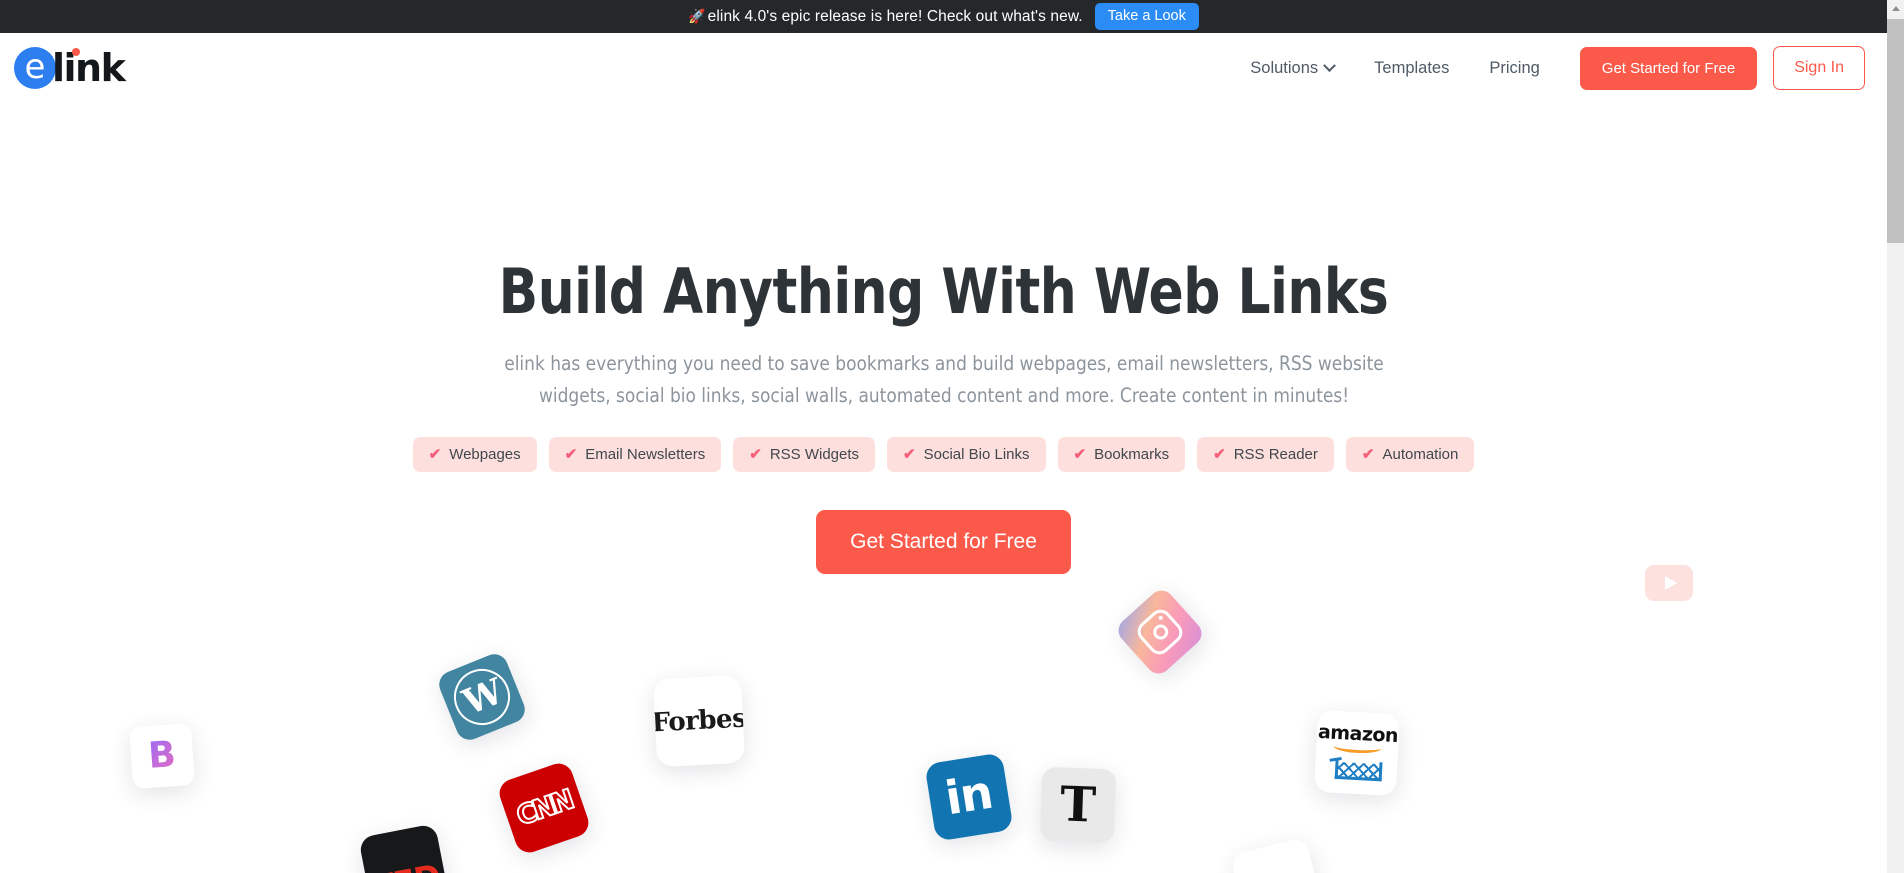  I want to click on brand-logo-cnn: CNN, so click(544, 808).